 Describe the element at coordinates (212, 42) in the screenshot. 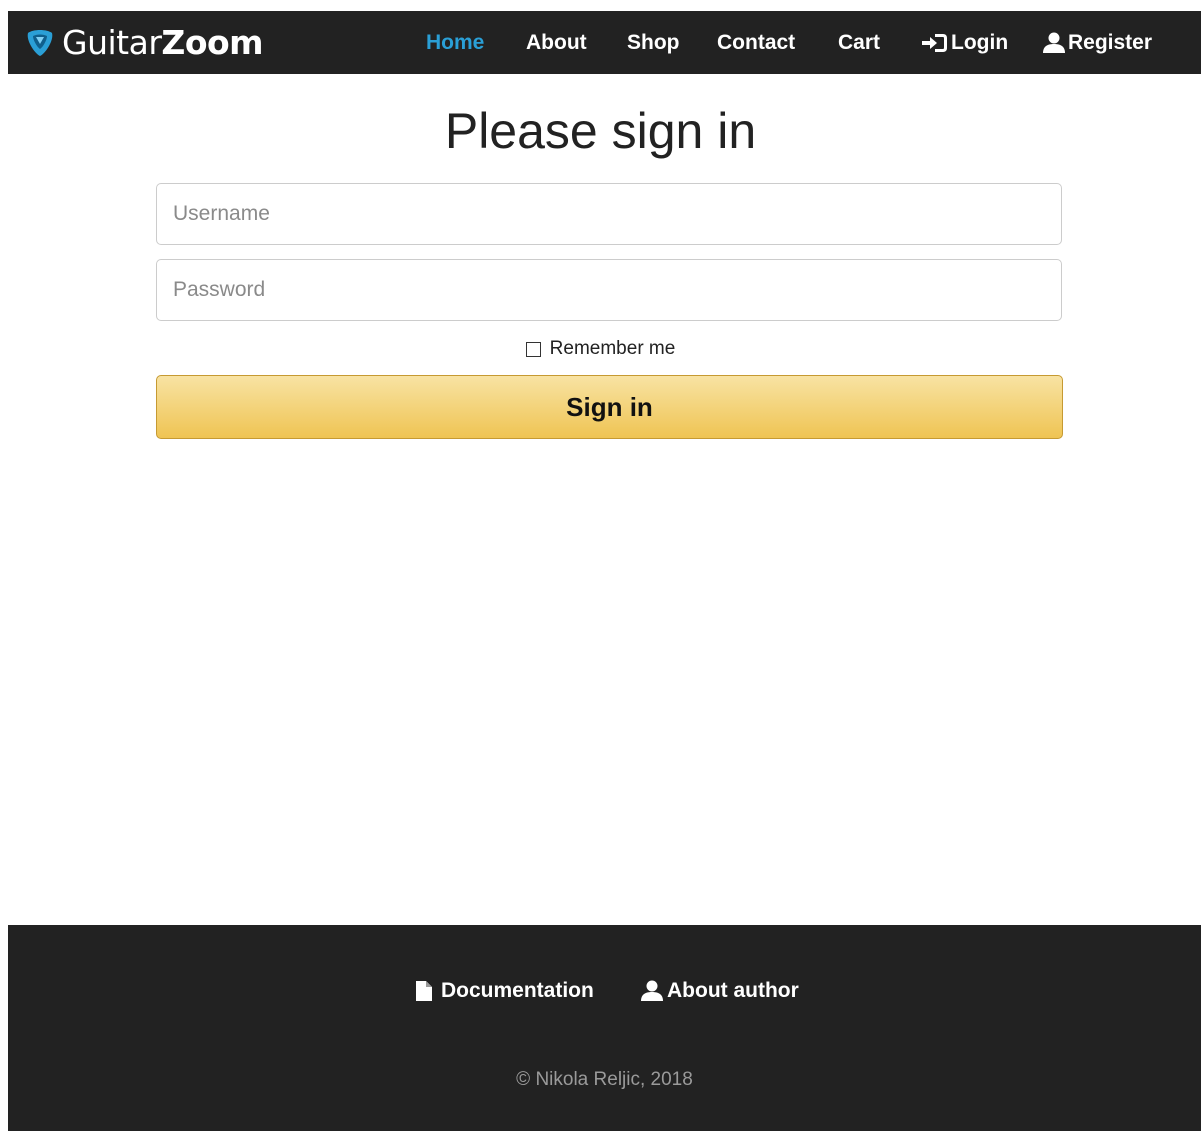

I see `brand-name-bold: Zoom` at that location.